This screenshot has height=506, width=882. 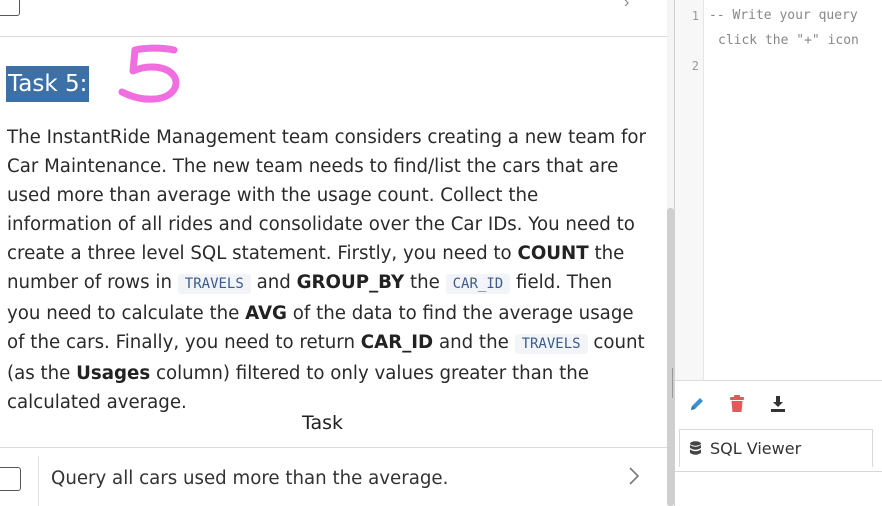 I want to click on keyword-avg: AVG, so click(x=266, y=313).